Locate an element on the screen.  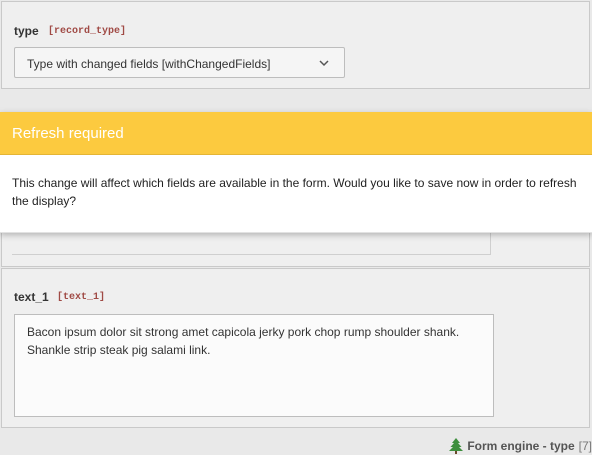
type-field-label: type is located at coordinates (26, 31).